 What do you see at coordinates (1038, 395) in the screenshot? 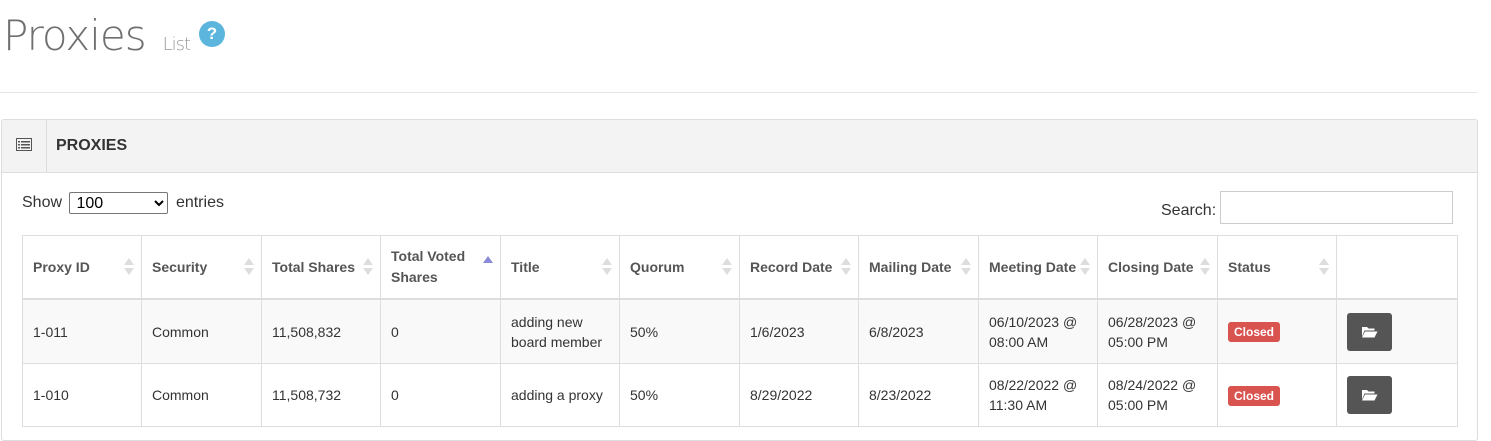
I see `cell-meeting-date: 08/22/2022 @ 11:30 AM` at bounding box center [1038, 395].